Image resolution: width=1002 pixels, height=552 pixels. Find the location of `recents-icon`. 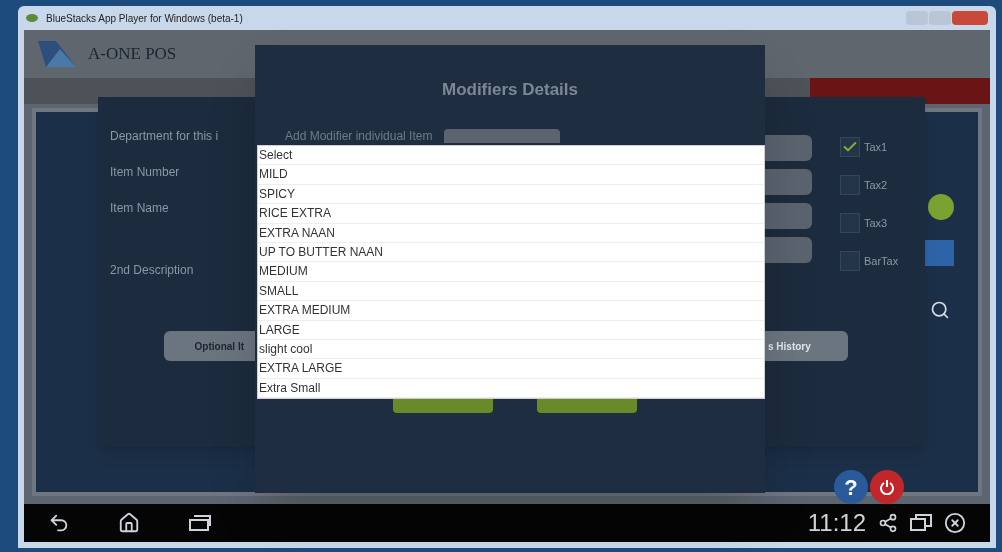

recents-icon is located at coordinates (200, 523).